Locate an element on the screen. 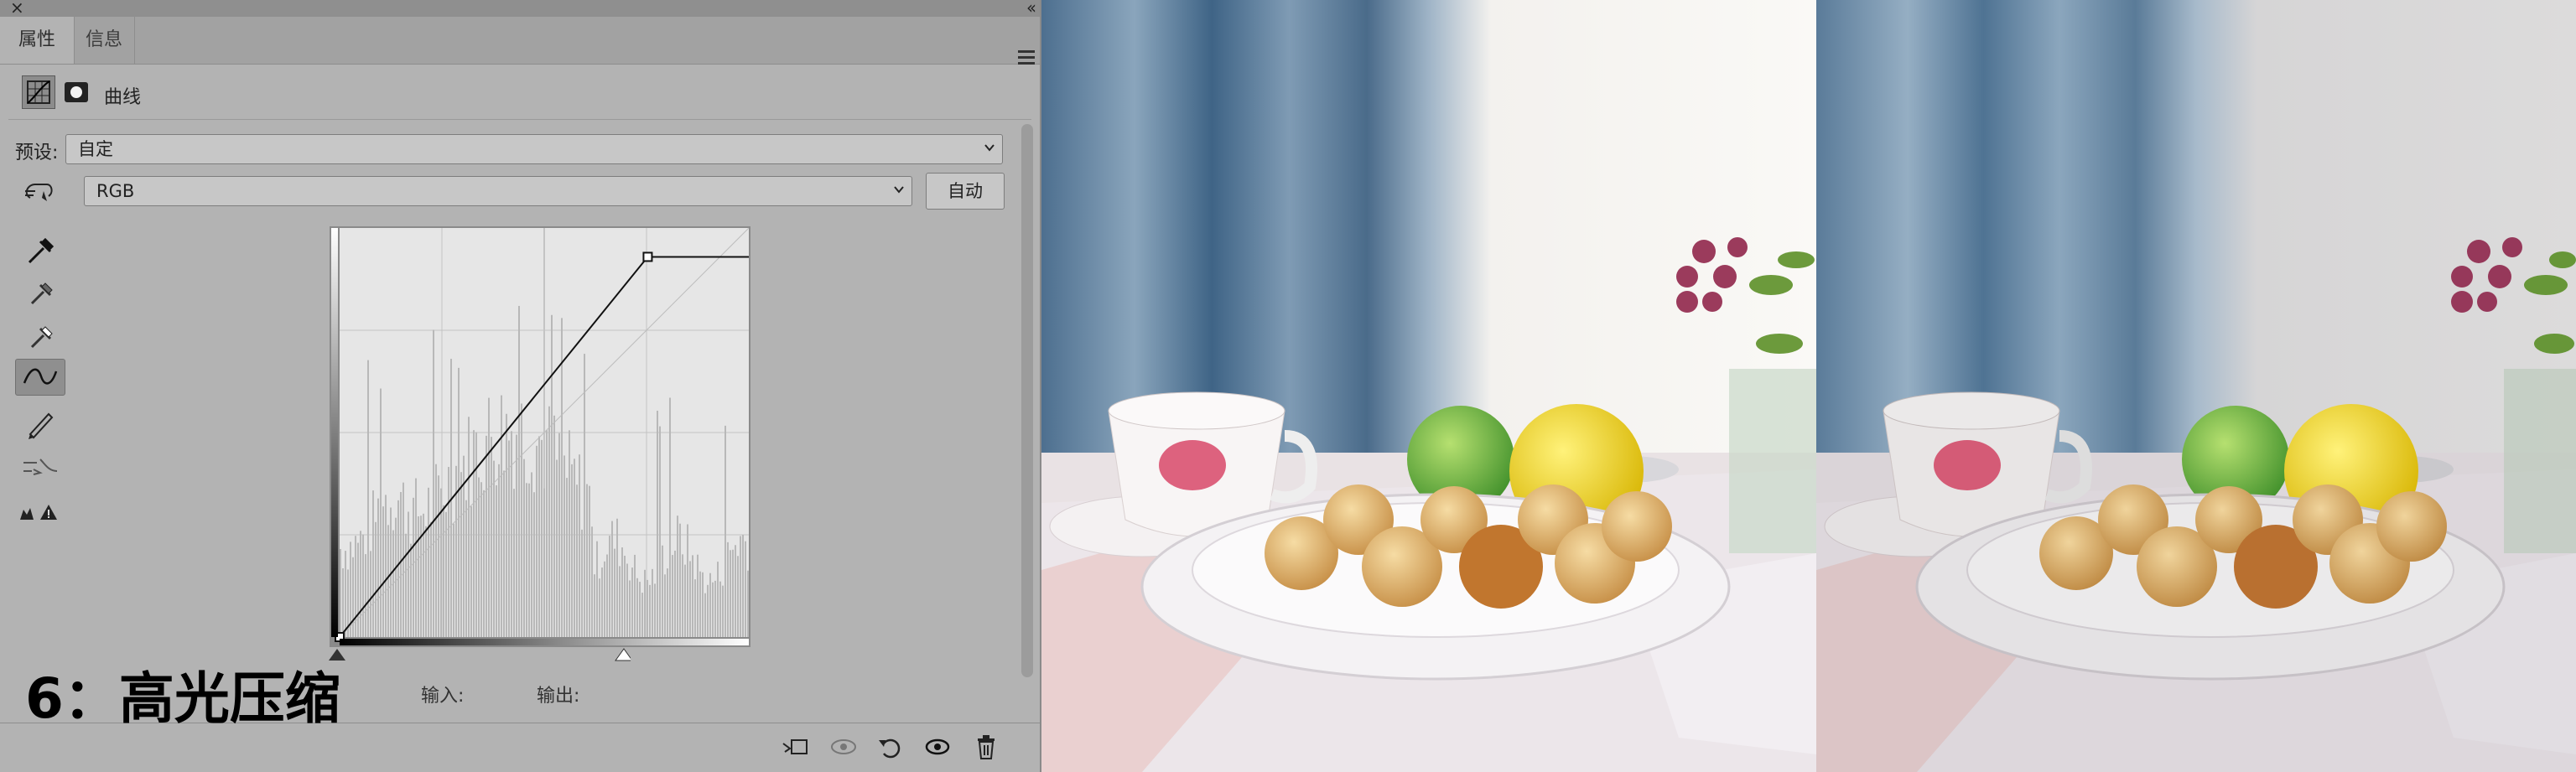 The height and width of the screenshot is (772, 2576). white-input-slider is located at coordinates (623, 654).